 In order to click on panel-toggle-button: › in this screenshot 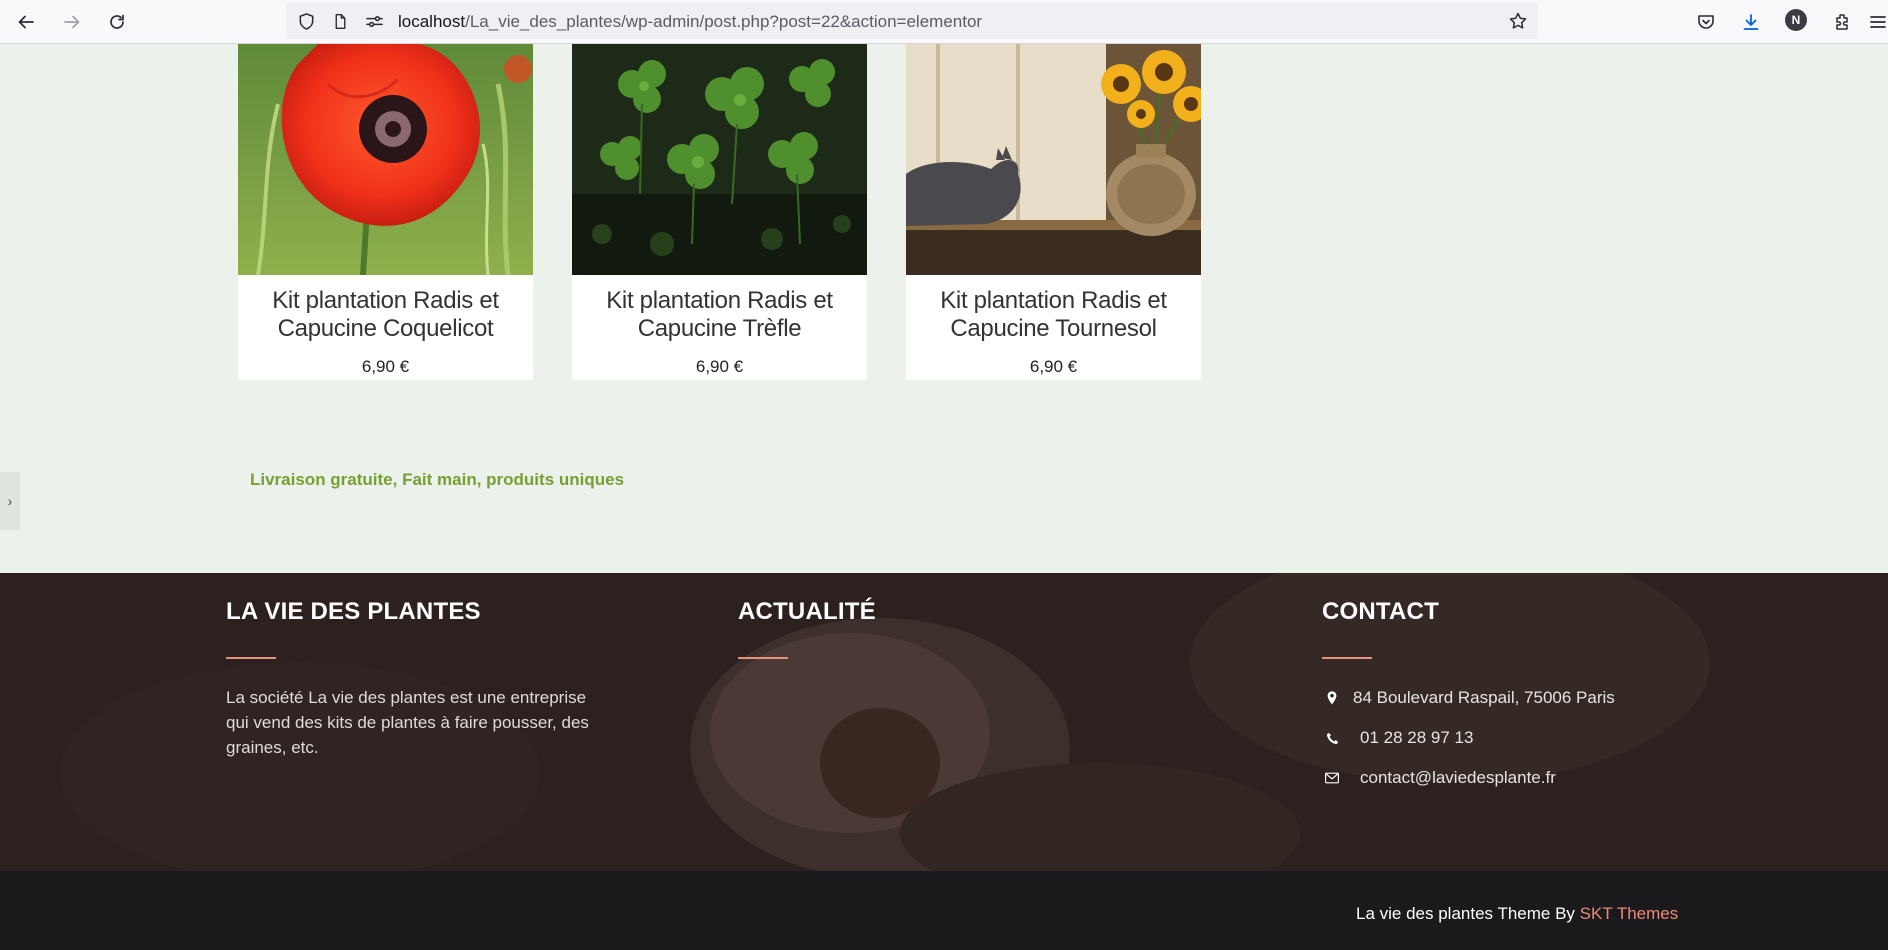, I will do `click(10, 501)`.